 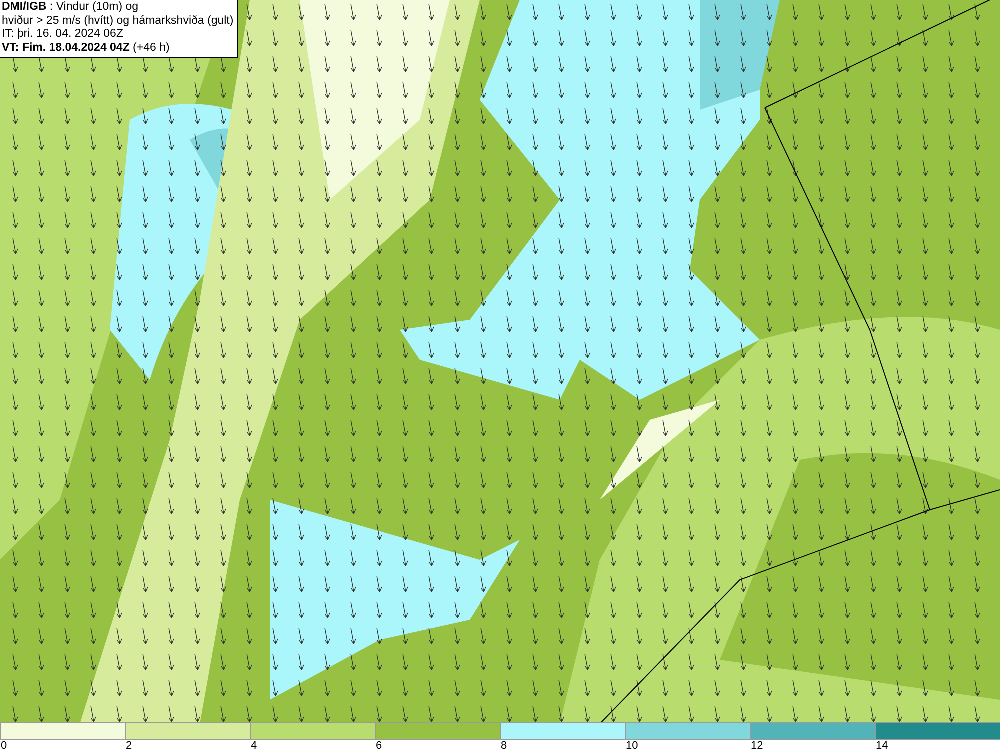 What do you see at coordinates (86, 48) in the screenshot?
I see `info-line: VT: Fim. 18.04.2024 04Z (+46 h)` at bounding box center [86, 48].